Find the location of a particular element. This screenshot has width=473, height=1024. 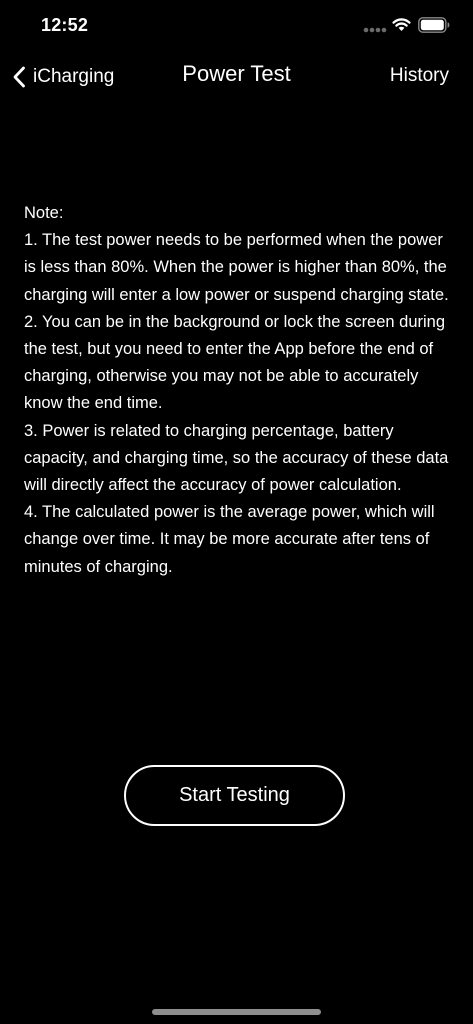

history-button: History is located at coordinates (419, 76).